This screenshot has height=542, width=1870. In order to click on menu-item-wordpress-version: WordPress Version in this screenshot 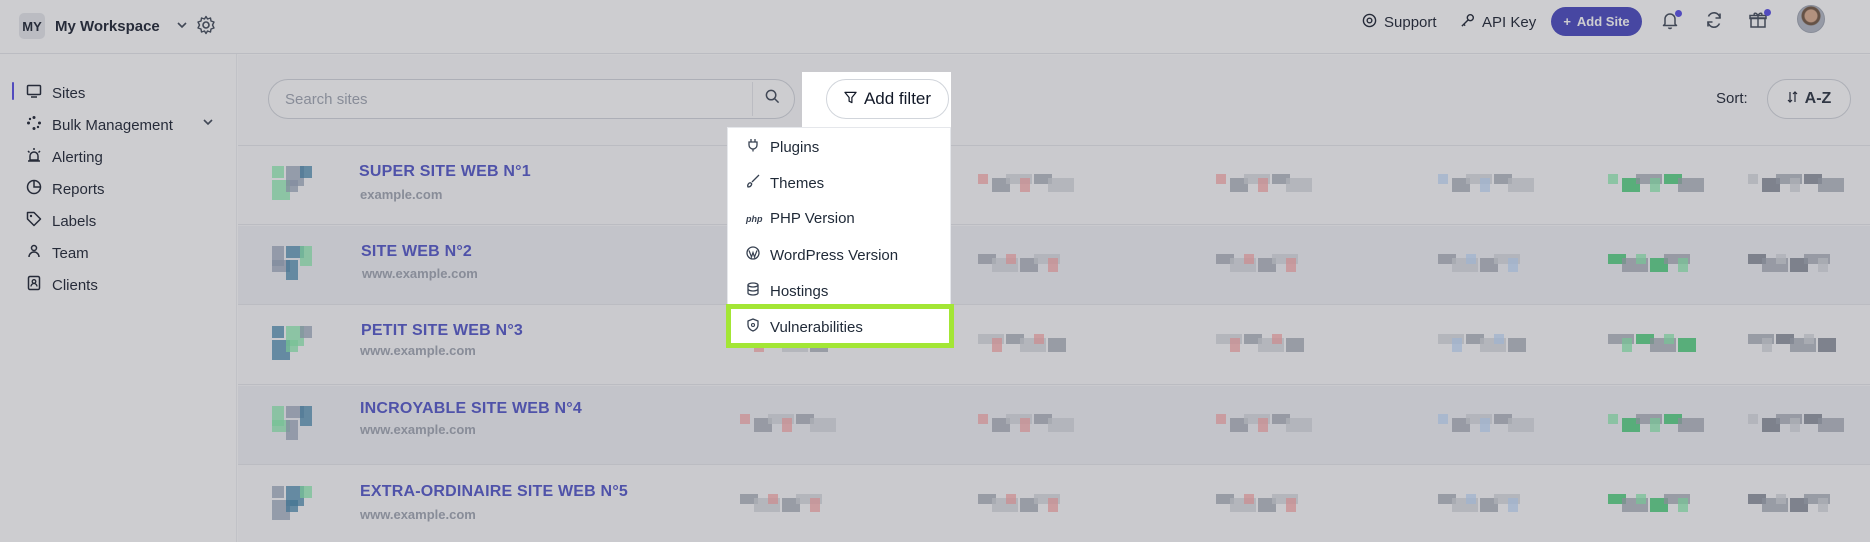, I will do `click(822, 255)`.